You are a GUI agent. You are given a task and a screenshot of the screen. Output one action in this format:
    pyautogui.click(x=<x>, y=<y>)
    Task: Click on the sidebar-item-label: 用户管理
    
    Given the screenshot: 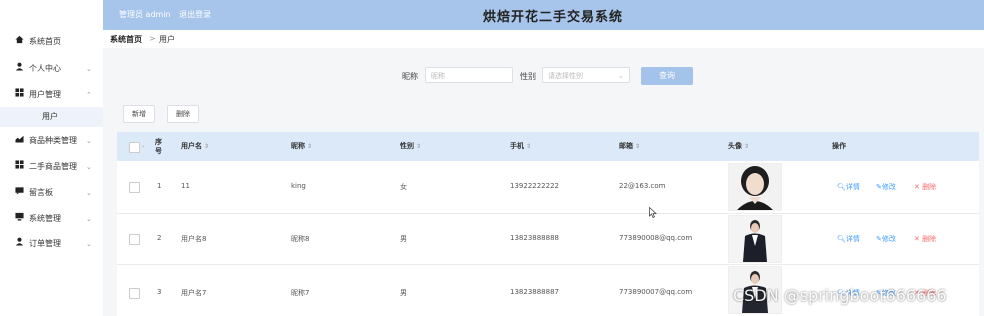 What is the action you would take?
    pyautogui.click(x=45, y=94)
    